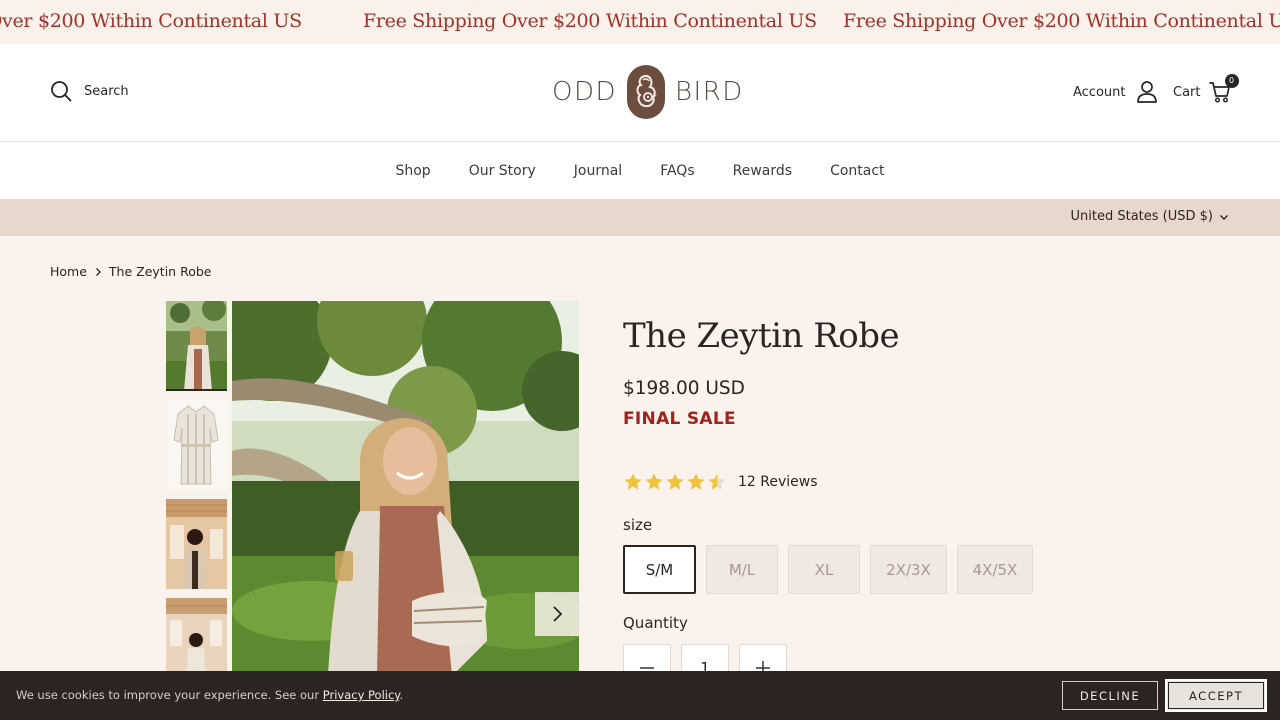 The width and height of the screenshot is (1280, 720). What do you see at coordinates (742, 569) in the screenshot?
I see `size-option-m-l: M/L` at bounding box center [742, 569].